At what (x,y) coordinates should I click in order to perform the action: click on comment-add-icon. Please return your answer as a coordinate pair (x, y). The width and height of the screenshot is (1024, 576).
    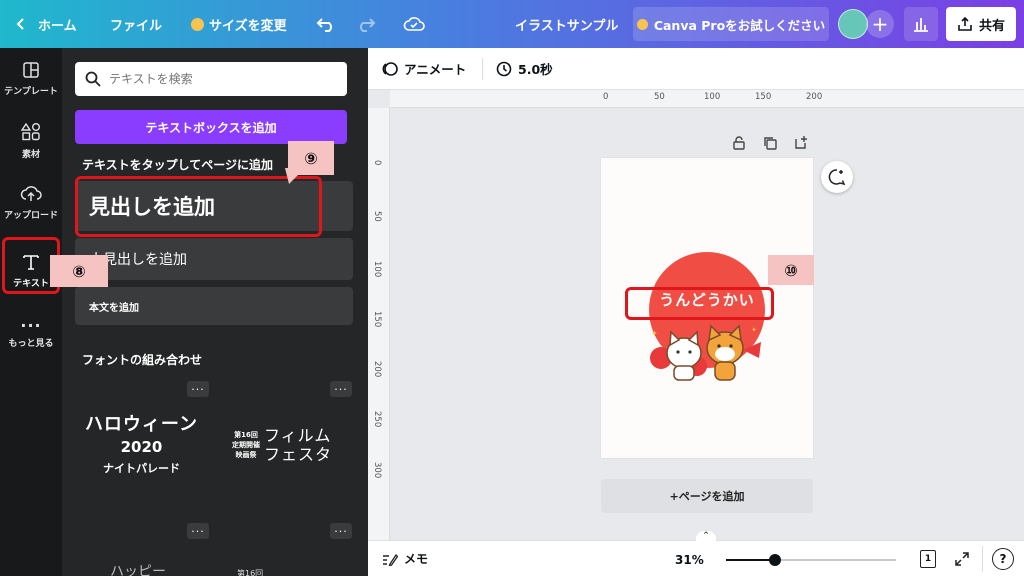
    Looking at the image, I should click on (837, 177).